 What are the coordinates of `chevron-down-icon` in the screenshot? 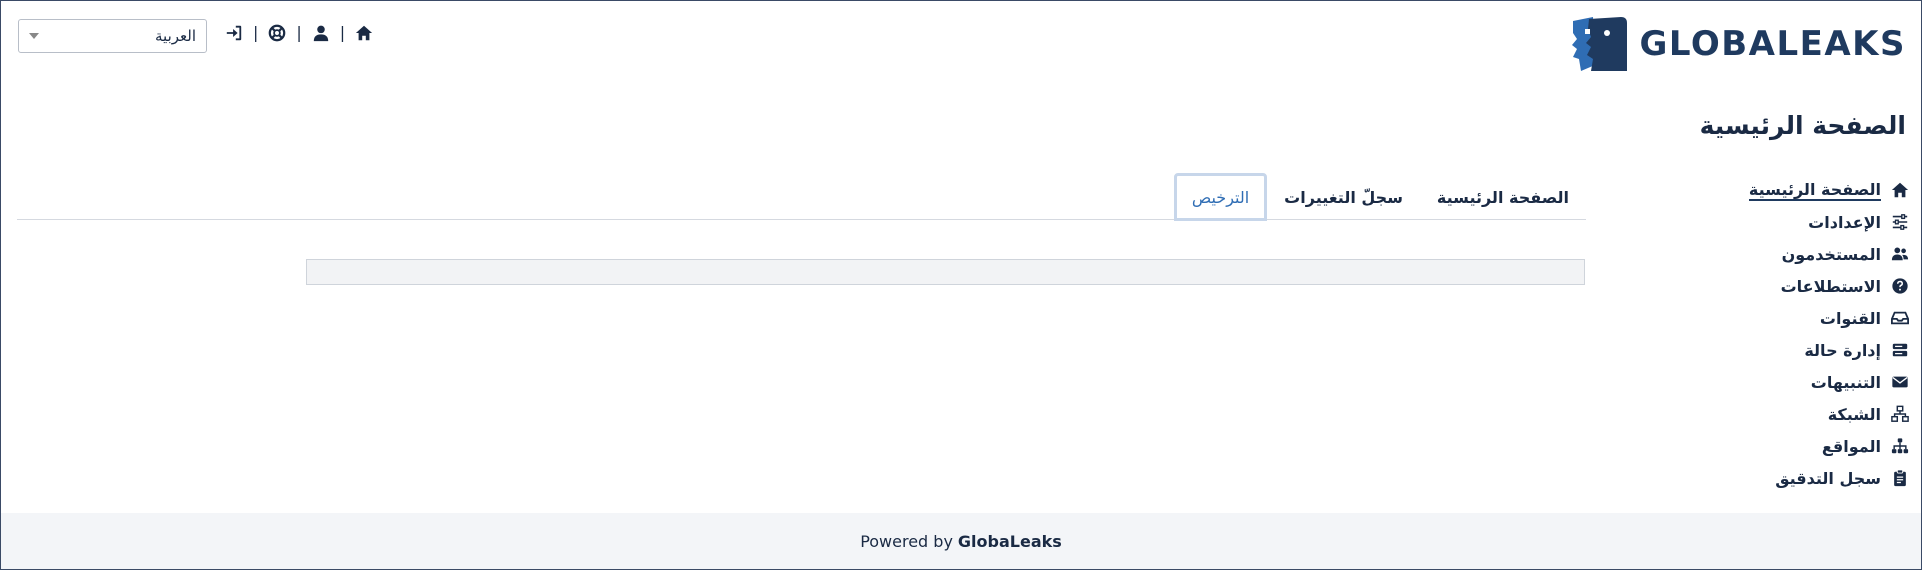 It's located at (34, 36).